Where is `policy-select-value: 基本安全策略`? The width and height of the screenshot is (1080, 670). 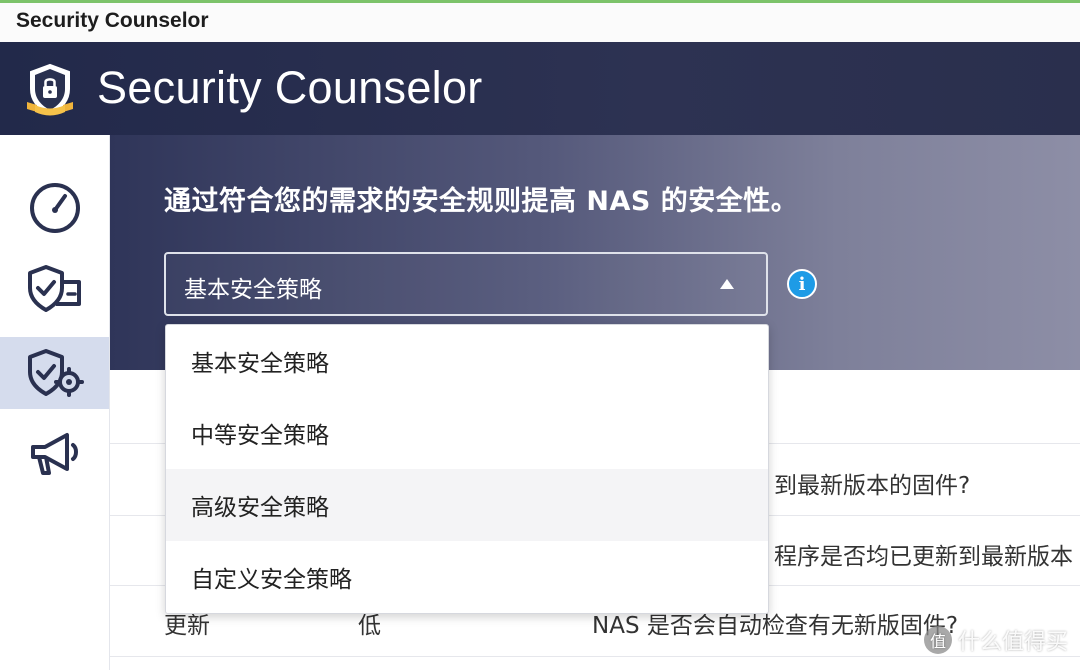 policy-select-value: 基本安全策略 is located at coordinates (253, 290).